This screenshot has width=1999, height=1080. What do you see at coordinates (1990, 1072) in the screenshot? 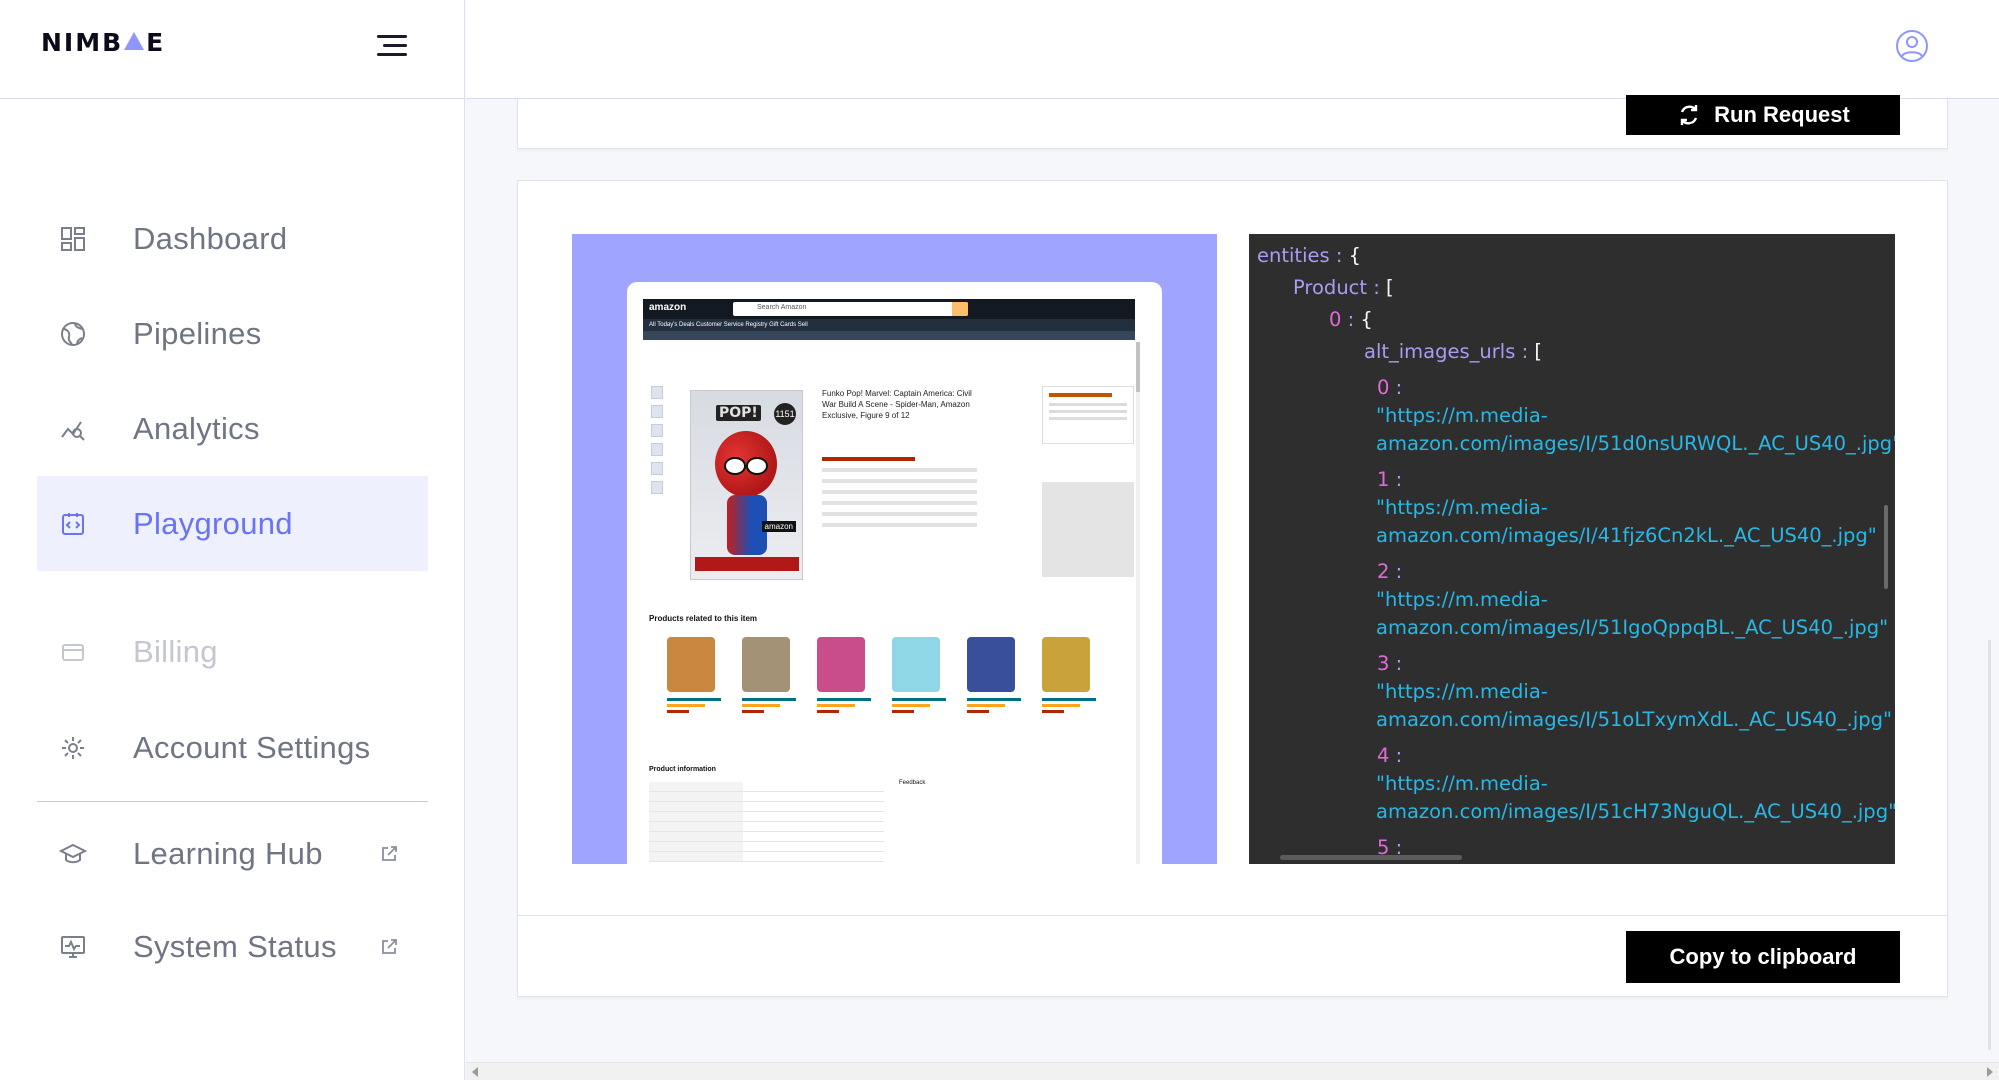
I see `scroll-right-icon` at bounding box center [1990, 1072].